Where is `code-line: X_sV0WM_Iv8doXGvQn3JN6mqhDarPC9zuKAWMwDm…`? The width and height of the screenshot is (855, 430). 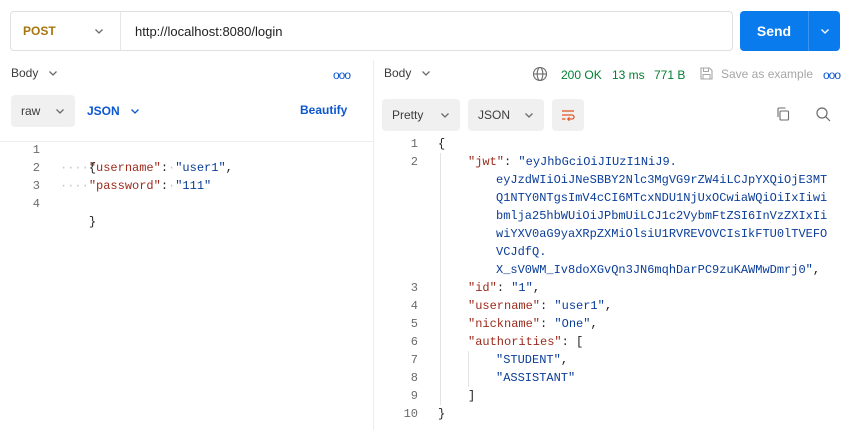 code-line: X_sV0WM_Iv8doXGvQn3JN6mqhDarPC9zuKAWMwDm… is located at coordinates (658, 270).